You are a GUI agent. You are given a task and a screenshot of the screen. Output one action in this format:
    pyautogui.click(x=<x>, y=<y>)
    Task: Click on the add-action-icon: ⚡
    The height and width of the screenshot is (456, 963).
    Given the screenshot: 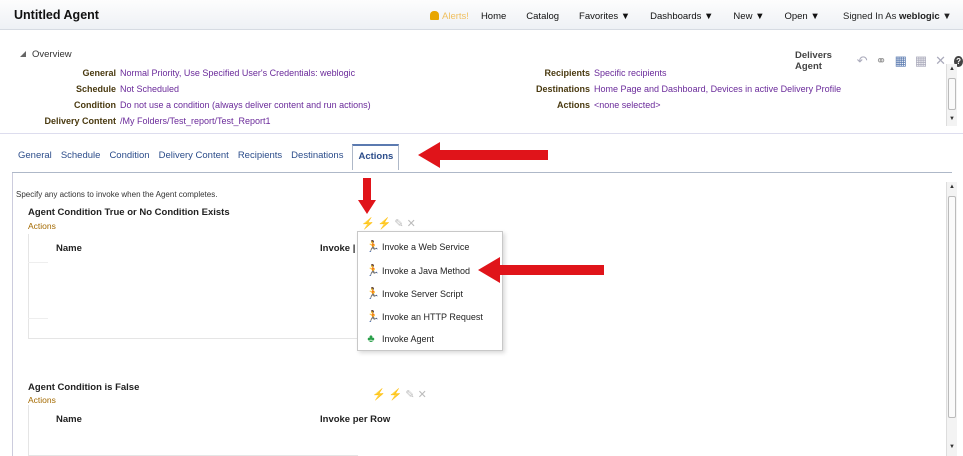 What is the action you would take?
    pyautogui.click(x=368, y=223)
    